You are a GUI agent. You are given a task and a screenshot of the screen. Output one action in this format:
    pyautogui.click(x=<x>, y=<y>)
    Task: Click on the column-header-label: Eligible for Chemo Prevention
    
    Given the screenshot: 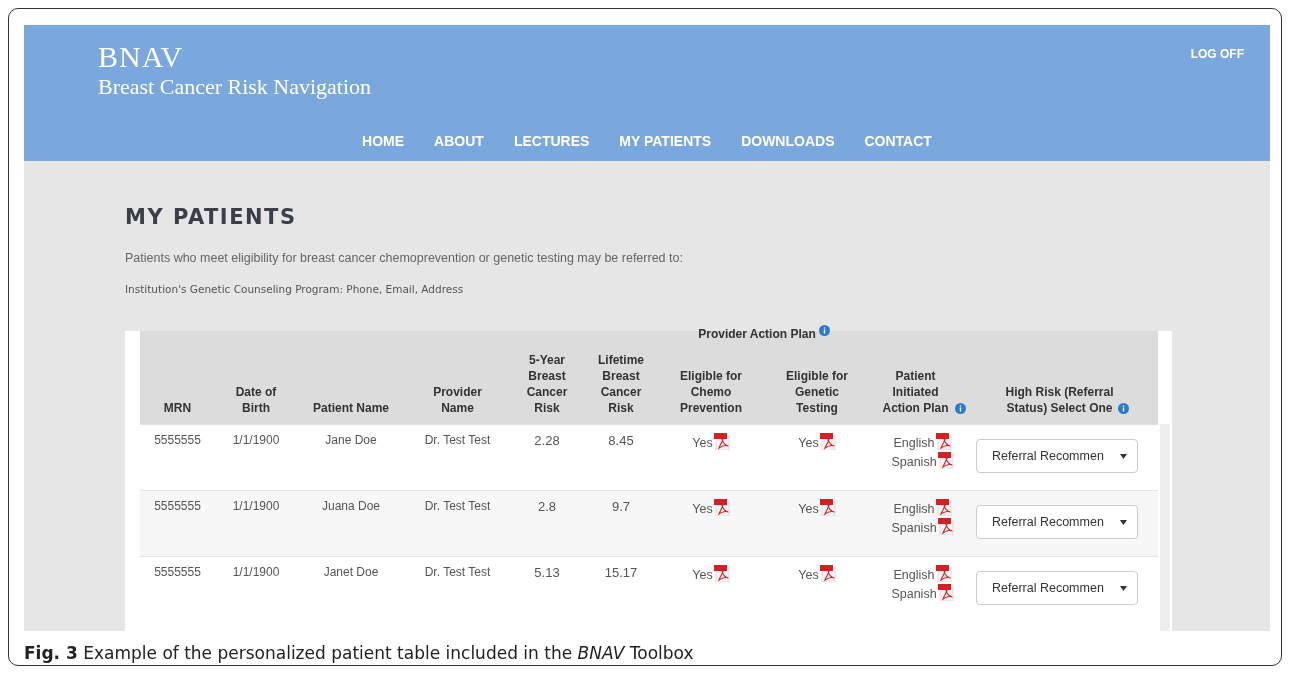 What is the action you would take?
    pyautogui.click(x=711, y=392)
    